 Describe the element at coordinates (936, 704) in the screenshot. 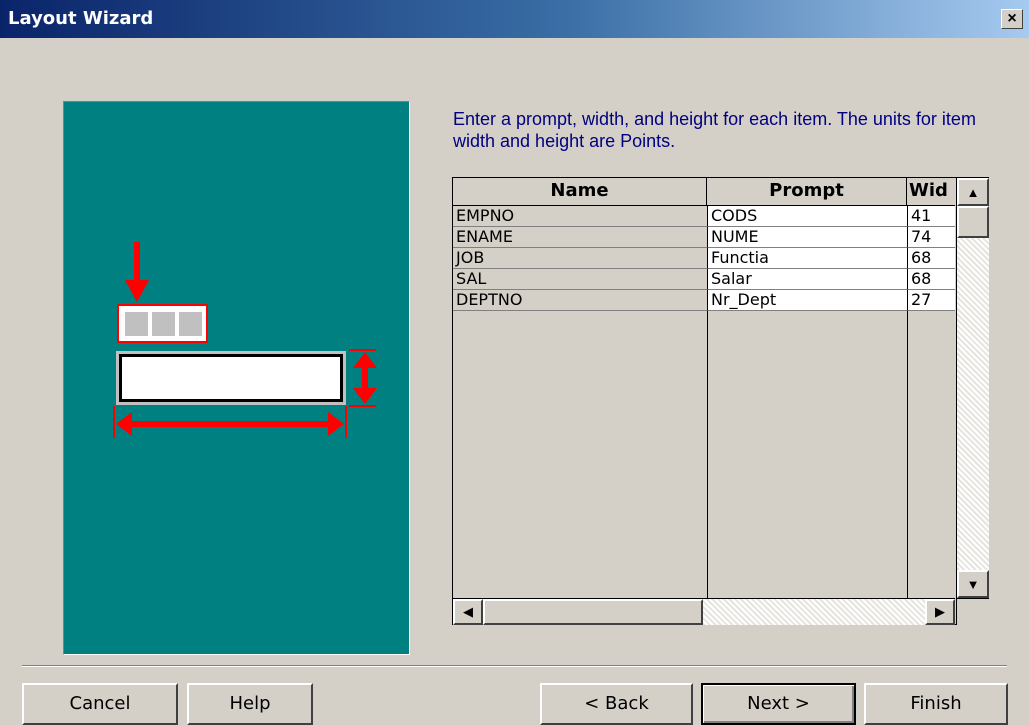

I see `finish-button: Finish` at that location.